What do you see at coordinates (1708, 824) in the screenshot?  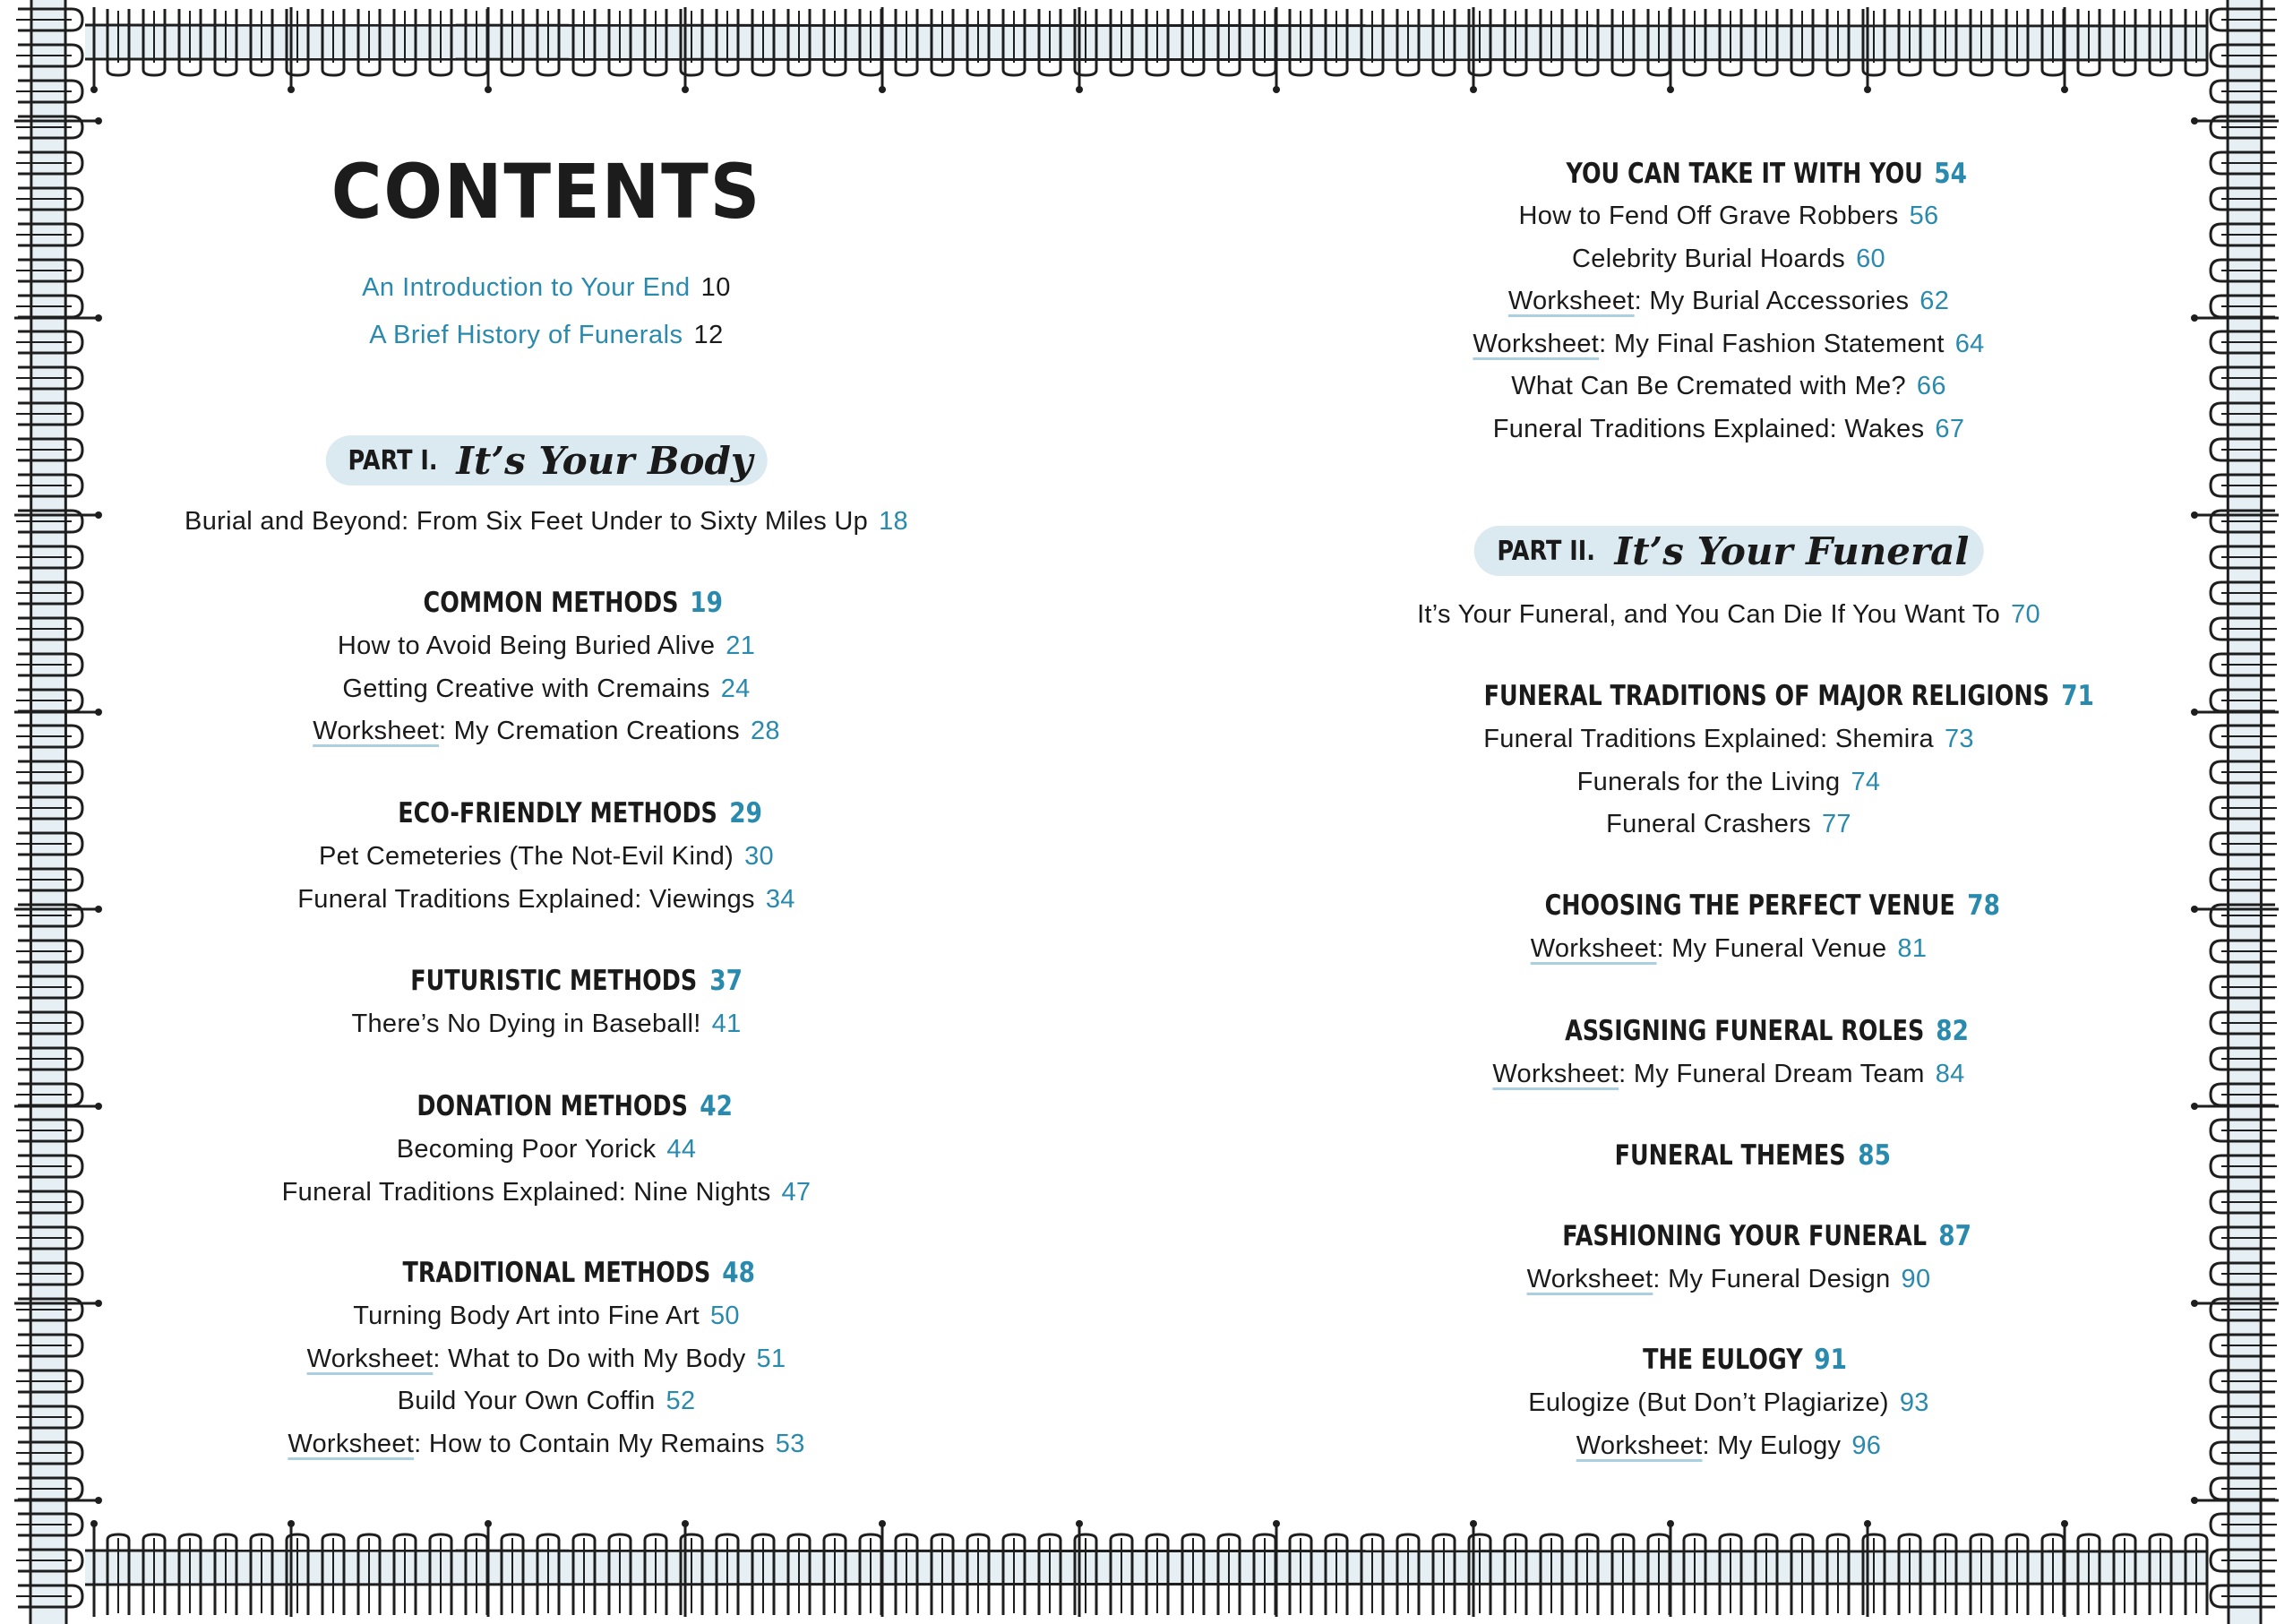 I see `entry-label: Funeral Crashers` at bounding box center [1708, 824].